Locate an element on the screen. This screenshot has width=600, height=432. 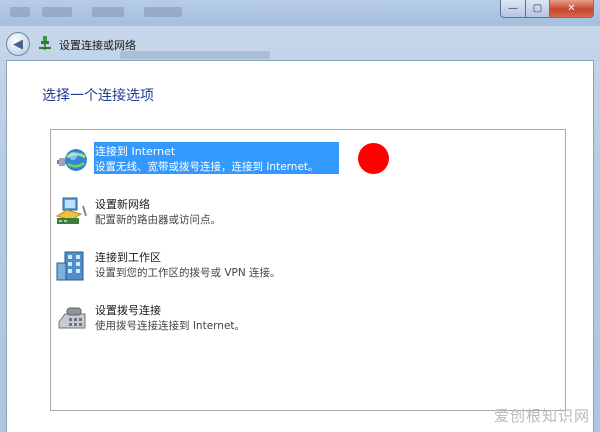
window-controls: — ▢ ✕ is located at coordinates (547, 9).